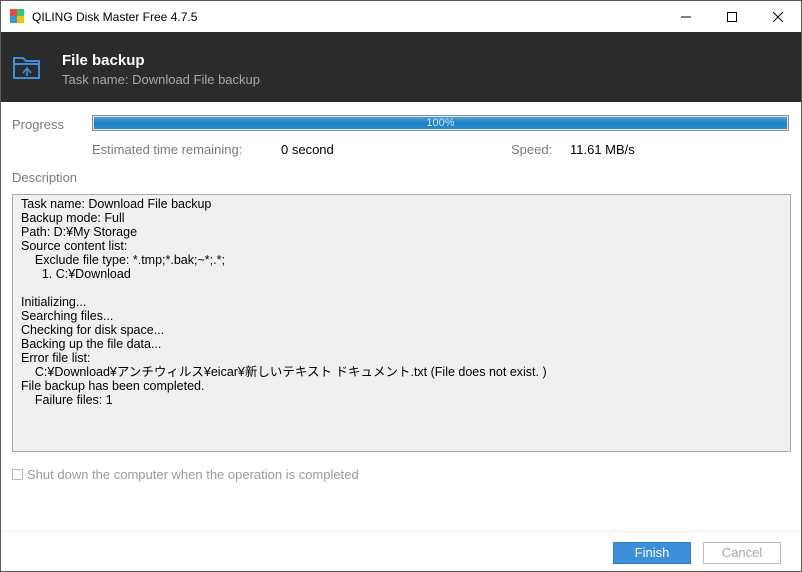  I want to click on maximize-icon, so click(732, 16).